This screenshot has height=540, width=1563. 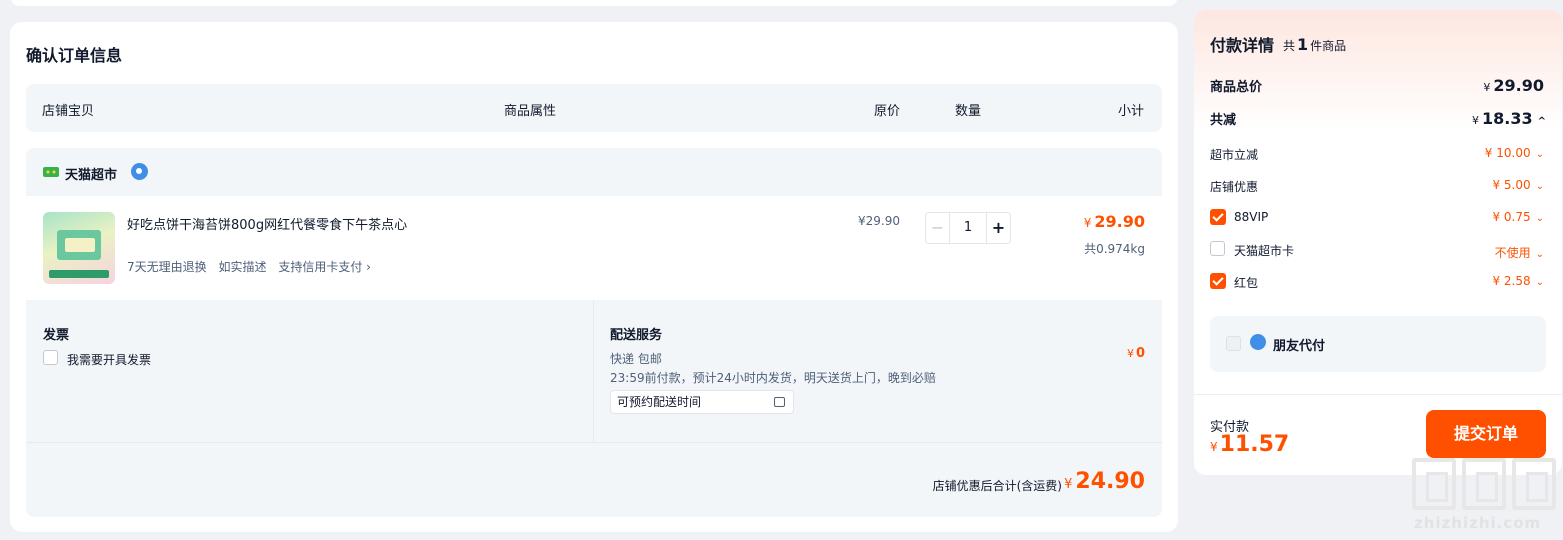 What do you see at coordinates (1234, 187) in the screenshot?
I see `discount-store-label: 店铺优惠` at bounding box center [1234, 187].